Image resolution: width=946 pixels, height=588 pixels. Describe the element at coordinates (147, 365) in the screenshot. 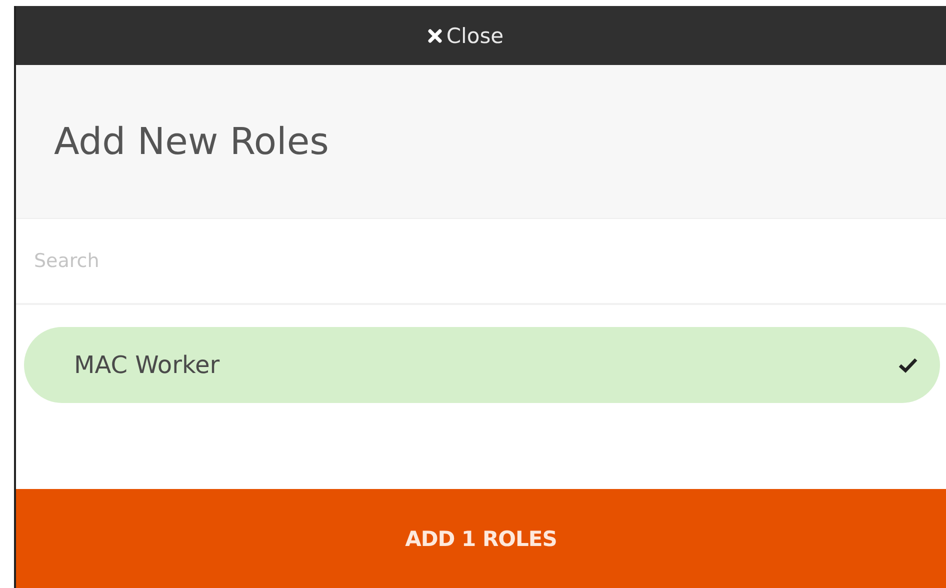

I see `role-label: MAC Worker` at that location.